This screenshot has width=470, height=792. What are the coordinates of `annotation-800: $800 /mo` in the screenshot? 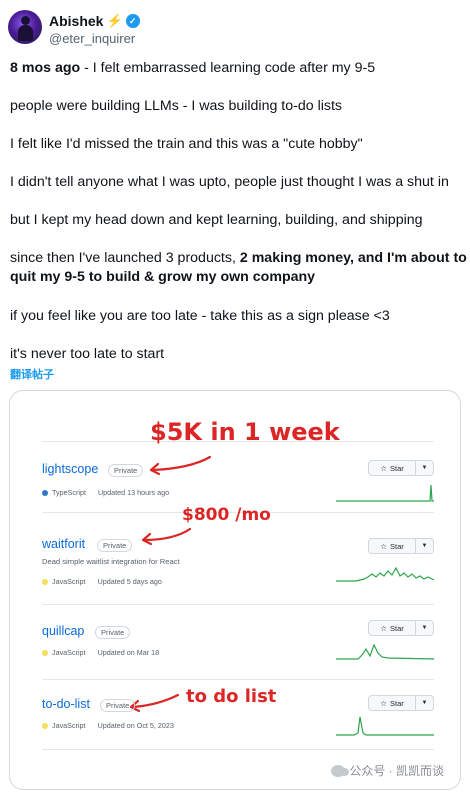 It's located at (226, 515).